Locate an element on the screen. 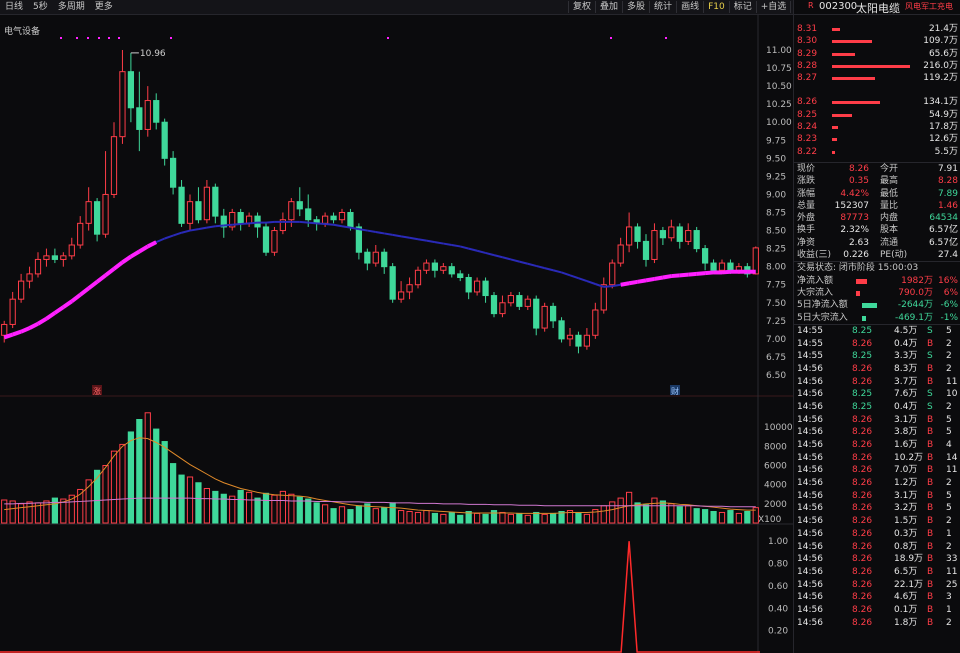 Image resolution: width=960 pixels, height=653 pixels. period-btn-0: 日线 is located at coordinates (14, 7).